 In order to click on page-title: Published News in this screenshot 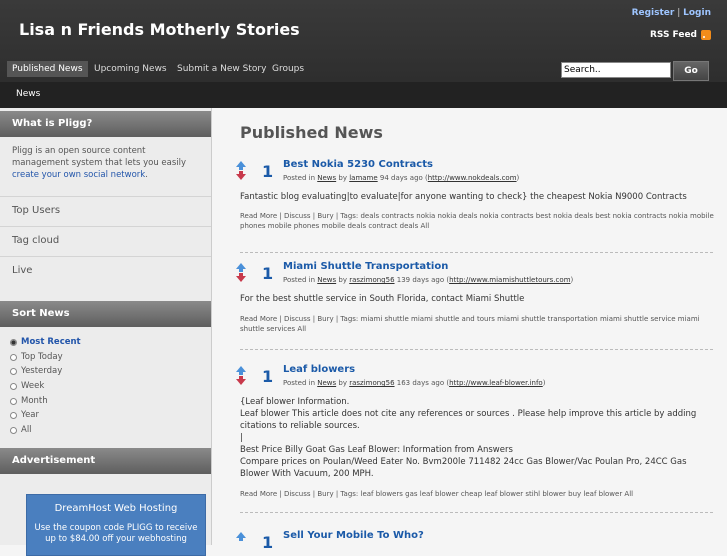, I will do `click(311, 132)`.